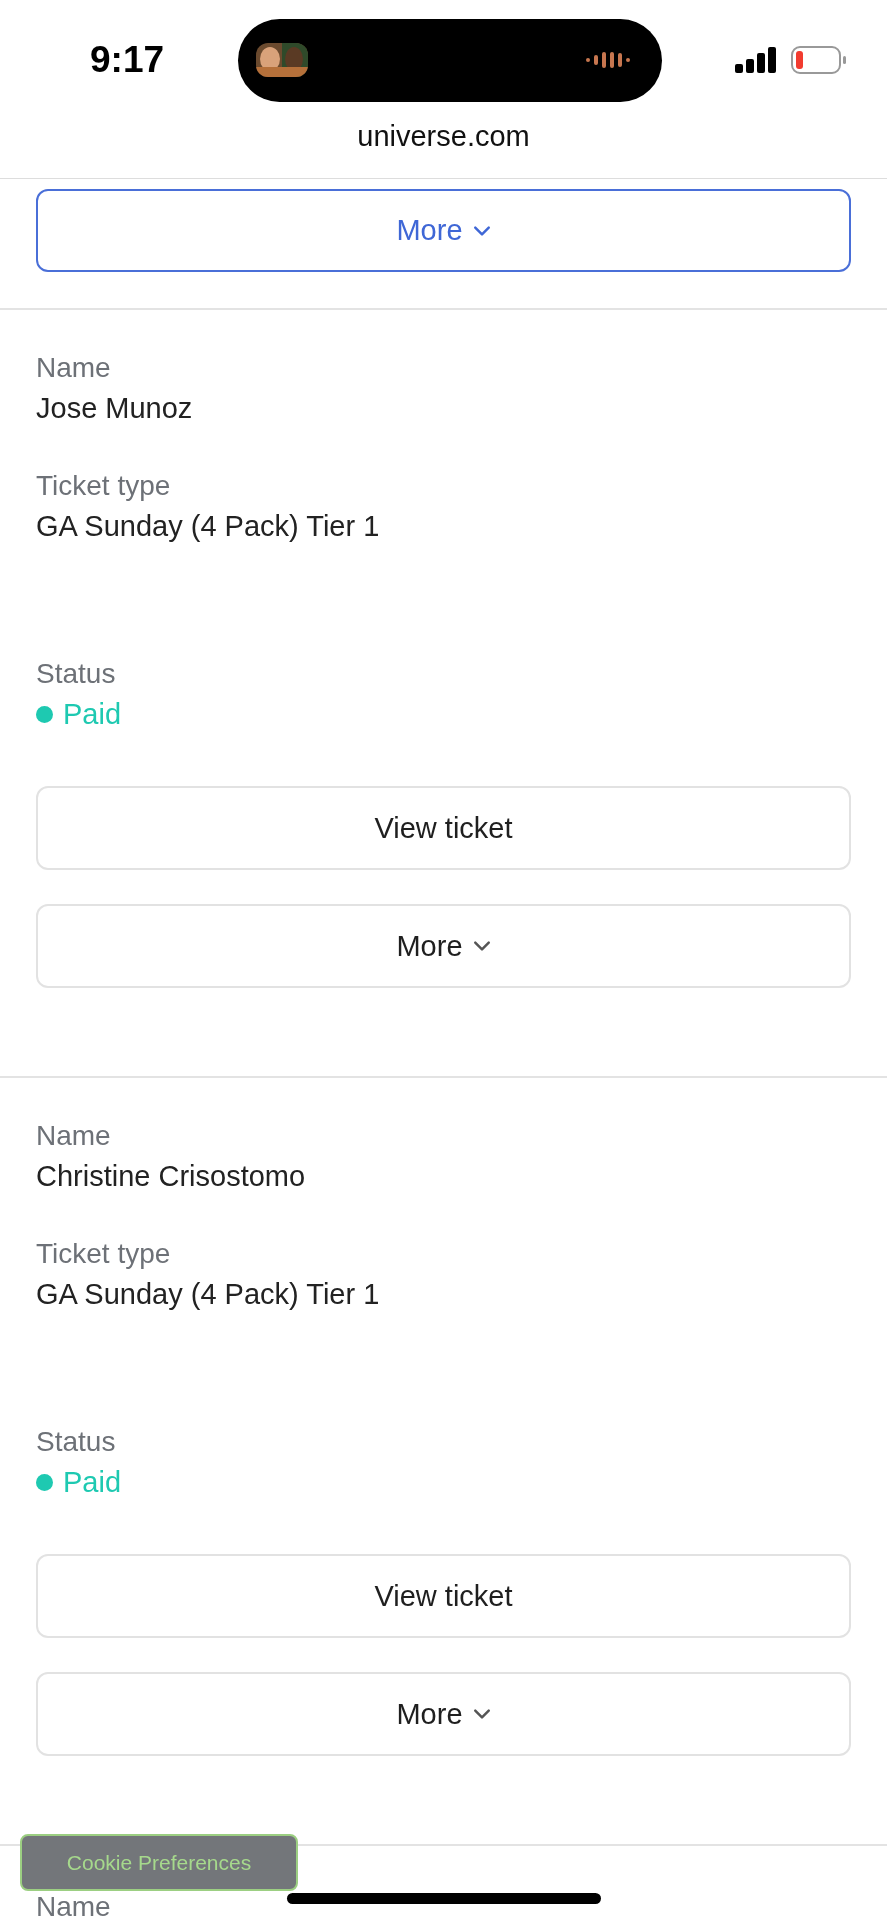 Image resolution: width=887 pixels, height=1920 pixels. Describe the element at coordinates (756, 60) in the screenshot. I see `signal-icon` at that location.